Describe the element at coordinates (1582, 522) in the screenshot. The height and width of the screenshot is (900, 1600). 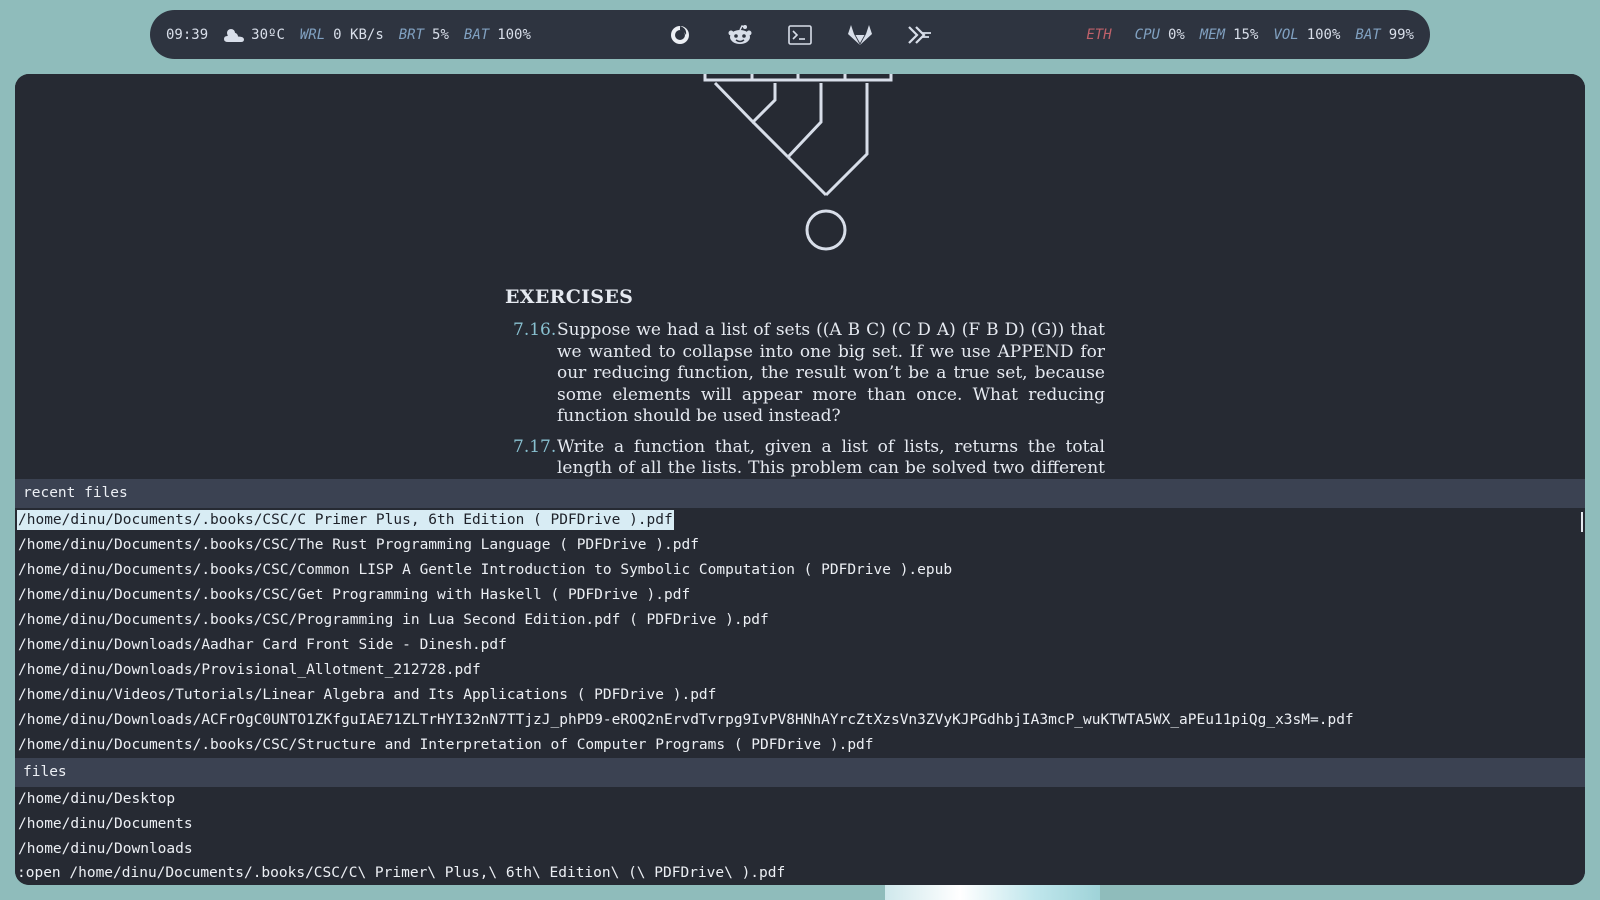
I see `scroll-indicator` at that location.